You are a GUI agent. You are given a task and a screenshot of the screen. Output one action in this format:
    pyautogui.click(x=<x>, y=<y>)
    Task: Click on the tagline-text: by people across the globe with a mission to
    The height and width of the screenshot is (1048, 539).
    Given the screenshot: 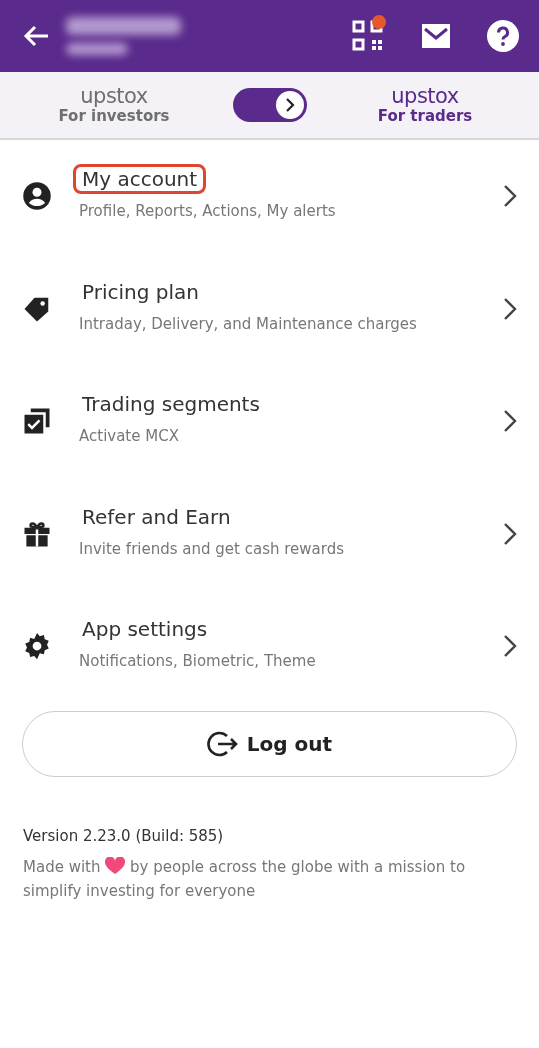 What is the action you would take?
    pyautogui.click(x=298, y=867)
    